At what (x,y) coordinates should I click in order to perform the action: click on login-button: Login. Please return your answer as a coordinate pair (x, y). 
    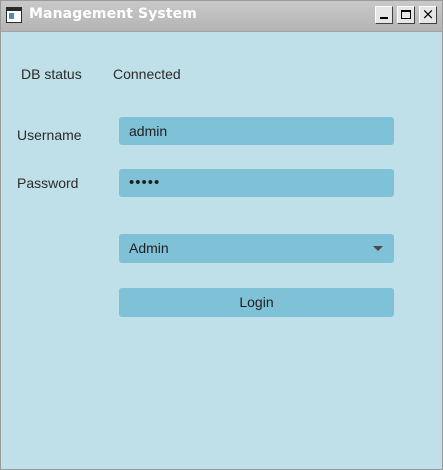
    Looking at the image, I should click on (256, 302).